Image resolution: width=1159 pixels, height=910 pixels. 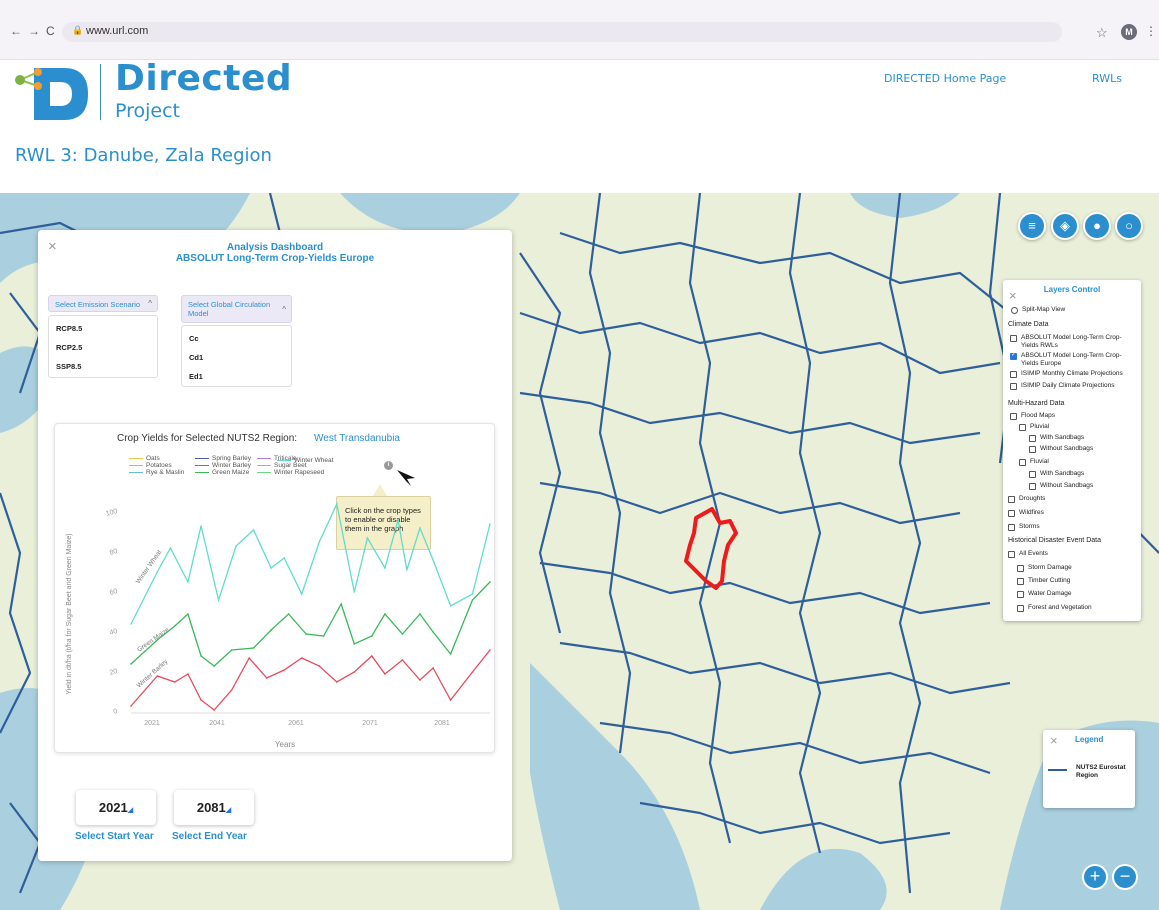 I want to click on emission-option-rcp85: RCP8.5, so click(x=69, y=328).